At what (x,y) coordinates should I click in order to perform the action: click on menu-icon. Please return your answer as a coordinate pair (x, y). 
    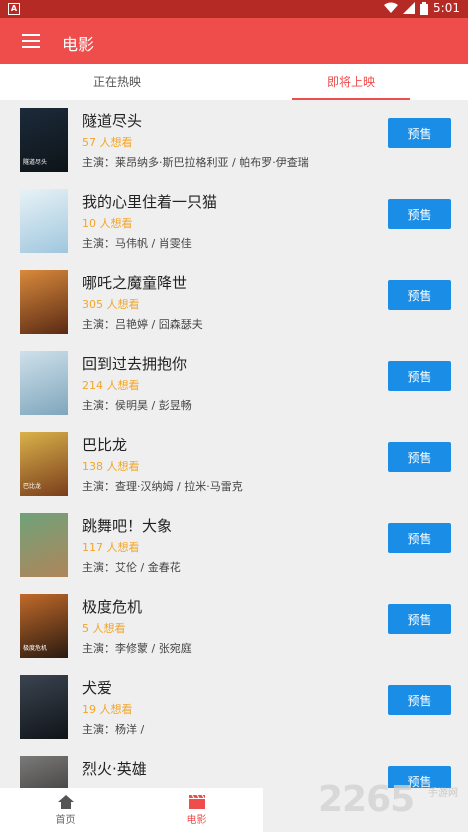
    Looking at the image, I should click on (31, 41).